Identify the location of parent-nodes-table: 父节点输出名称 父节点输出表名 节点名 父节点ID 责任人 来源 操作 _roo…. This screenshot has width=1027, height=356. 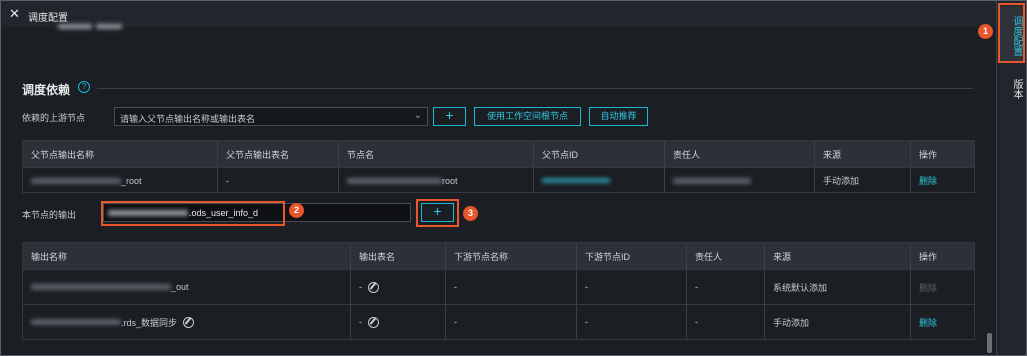
(498, 166).